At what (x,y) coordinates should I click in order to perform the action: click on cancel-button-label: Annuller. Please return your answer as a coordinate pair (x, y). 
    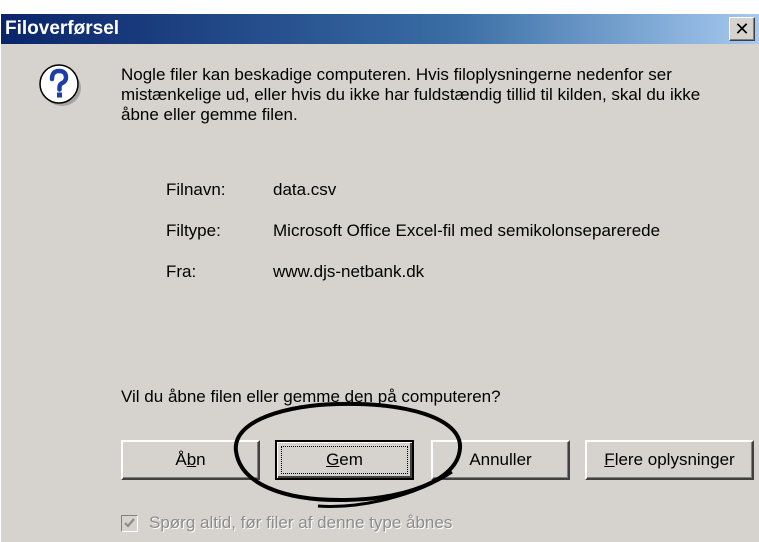
    Looking at the image, I should click on (500, 459).